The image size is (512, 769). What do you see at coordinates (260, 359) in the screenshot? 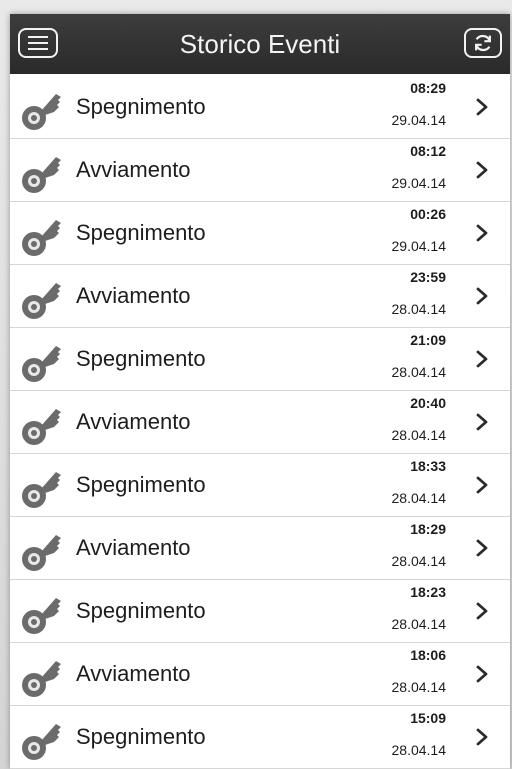
I see `event-row: Spegnimento 21:09 28.04.14` at bounding box center [260, 359].